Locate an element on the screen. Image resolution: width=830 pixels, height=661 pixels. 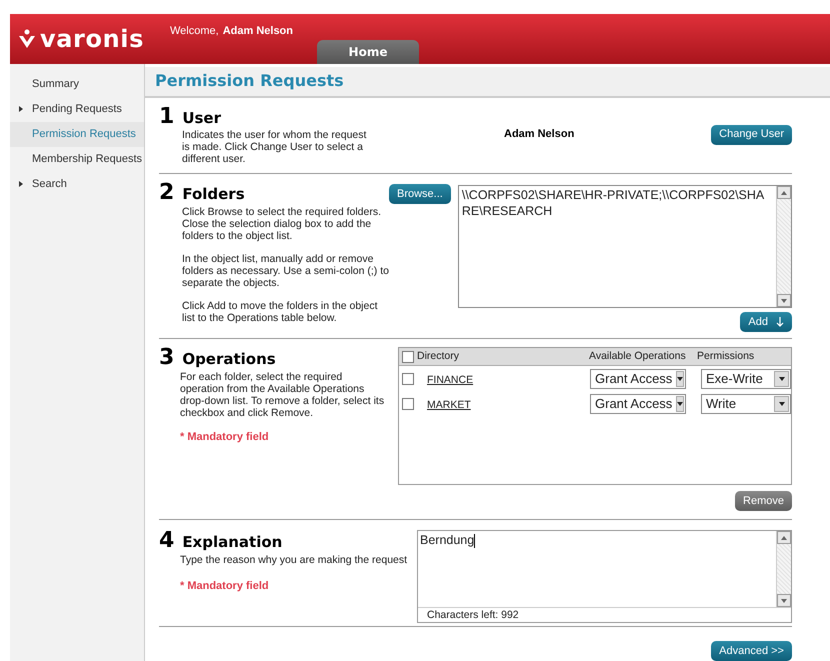
sidebar-item: Search is located at coordinates (77, 184).